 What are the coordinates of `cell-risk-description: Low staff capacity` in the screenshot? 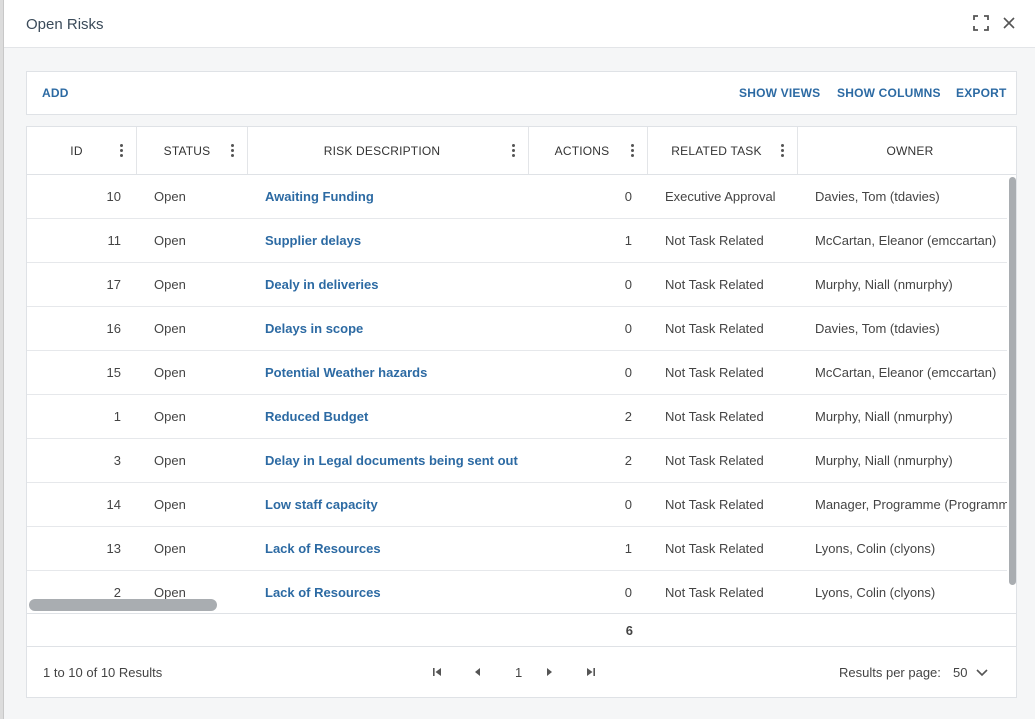 It's located at (395, 504).